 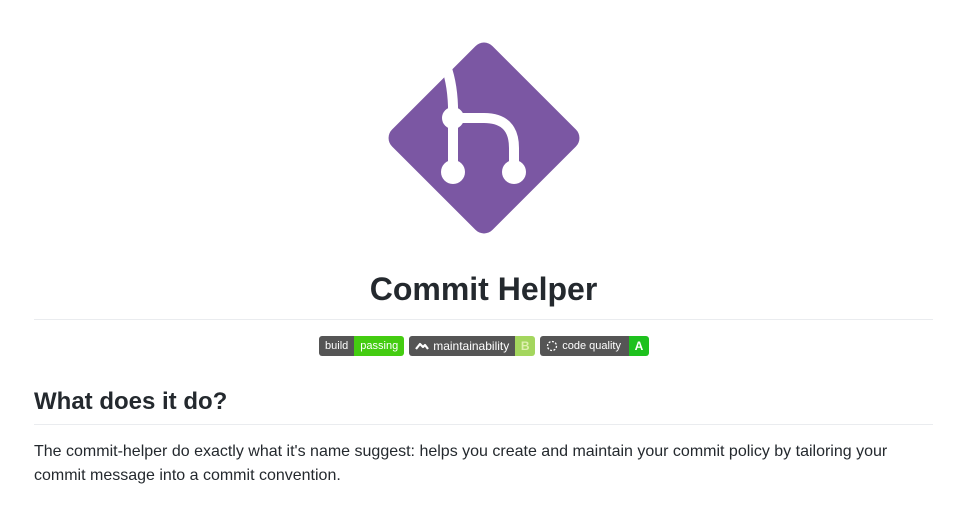 I want to click on code-quality-badge: code quality A, so click(x=594, y=346).